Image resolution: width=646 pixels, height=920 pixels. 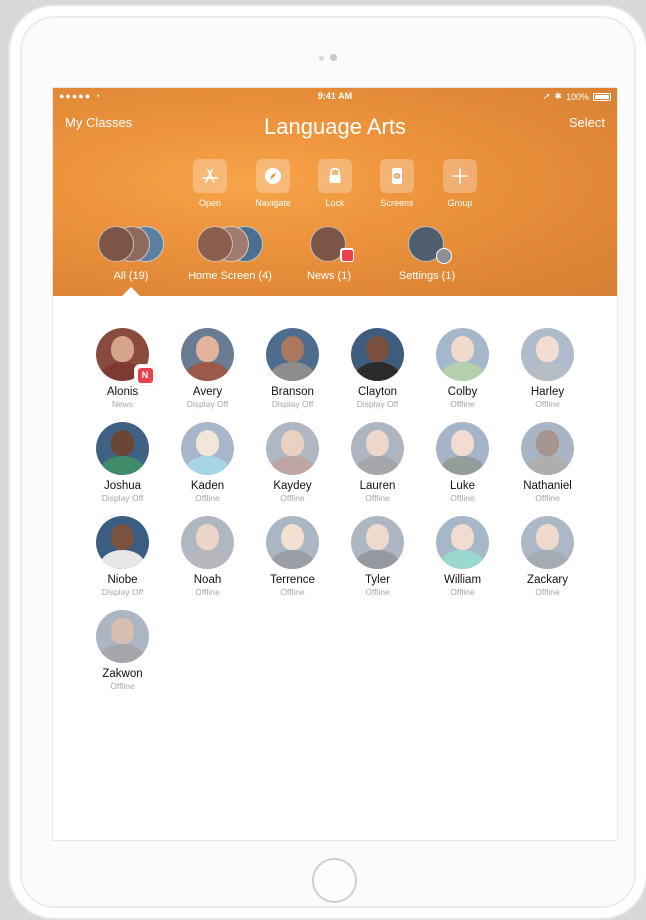 What do you see at coordinates (122, 392) in the screenshot?
I see `student-name: Alonis` at bounding box center [122, 392].